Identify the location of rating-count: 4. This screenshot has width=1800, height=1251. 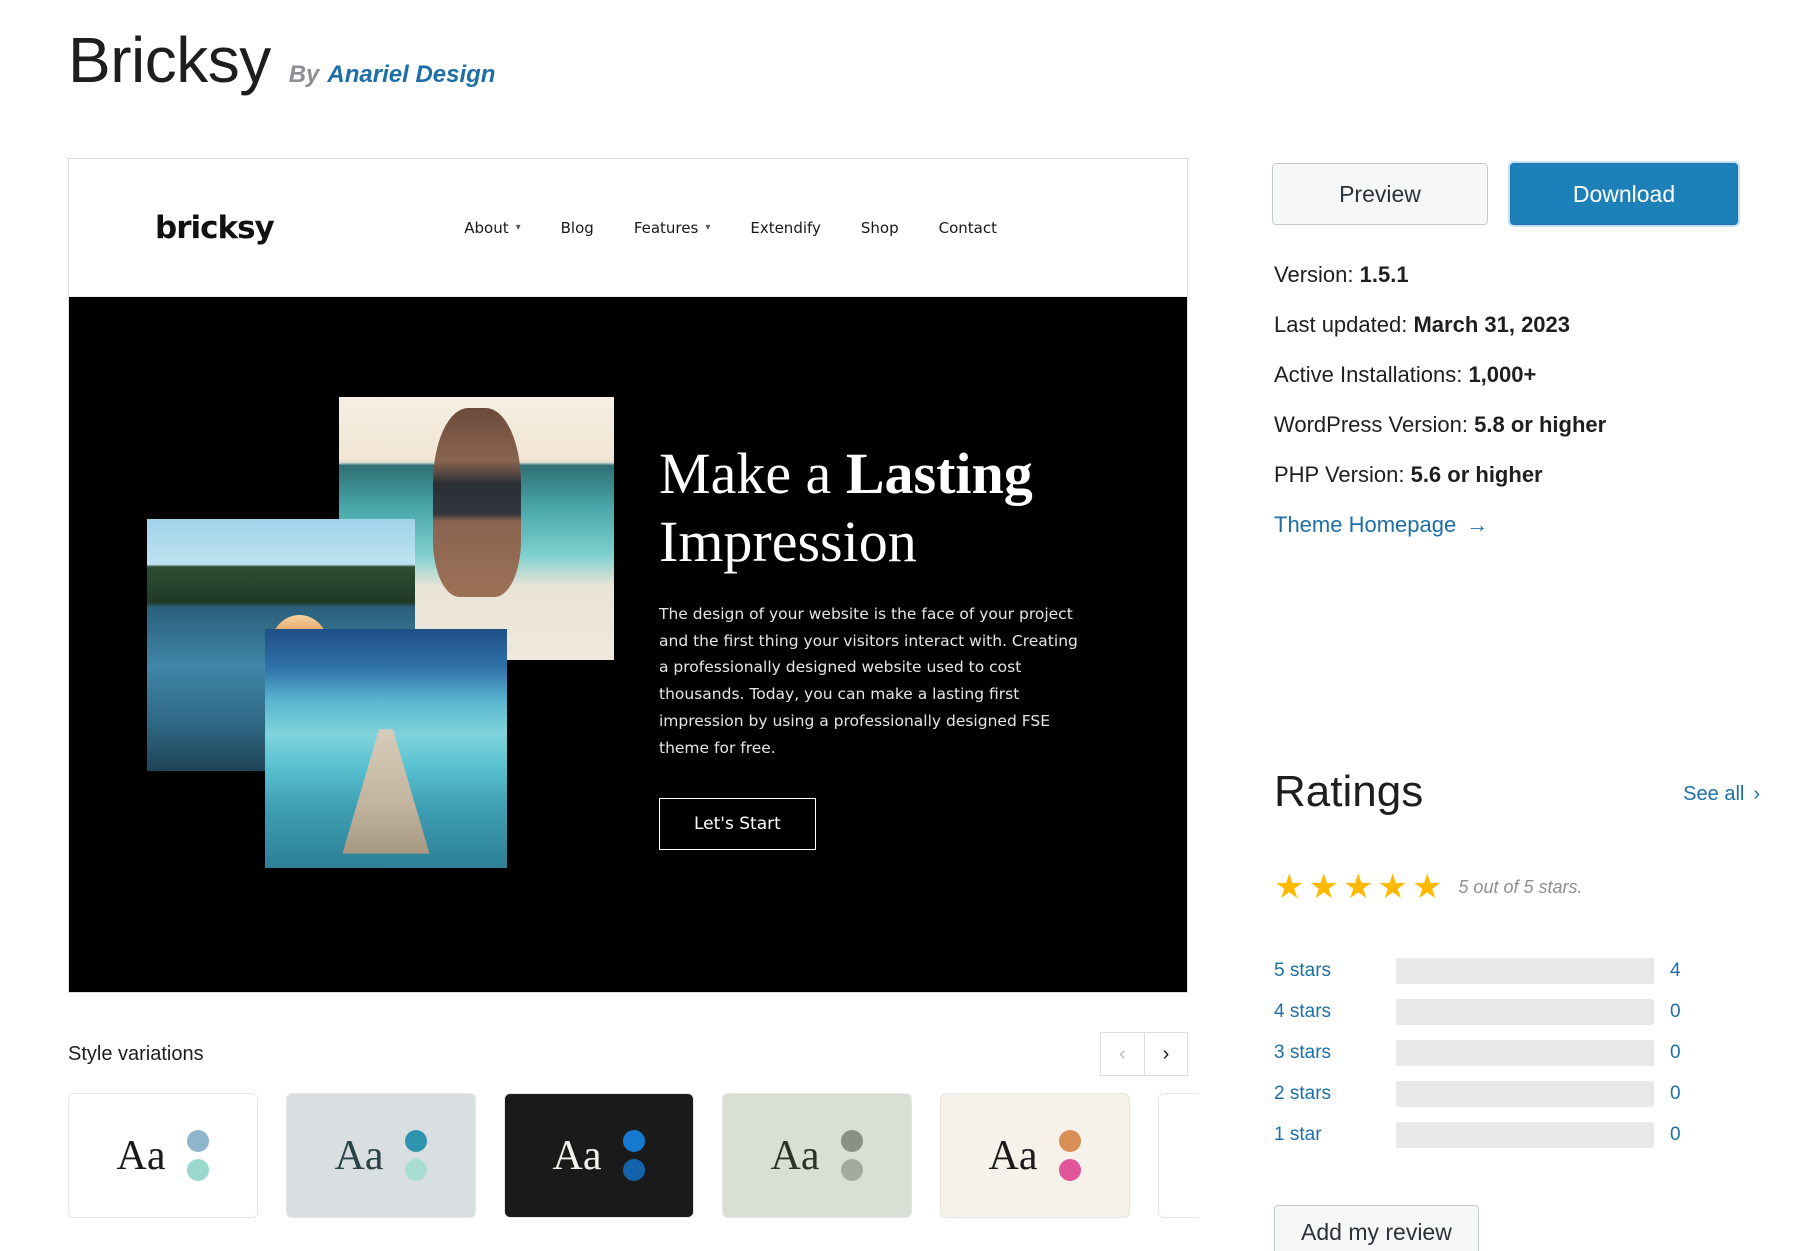
(1675, 970).